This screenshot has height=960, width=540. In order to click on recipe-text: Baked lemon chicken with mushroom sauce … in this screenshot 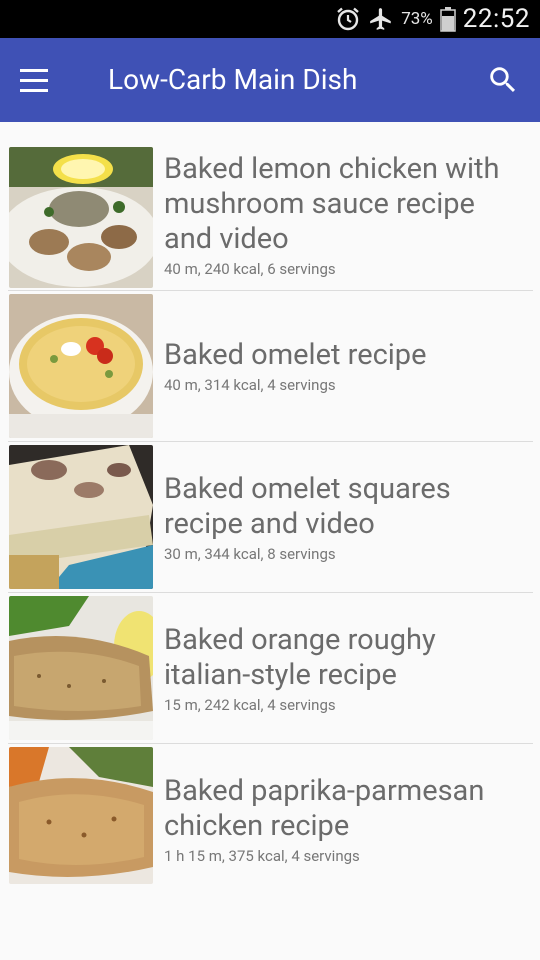, I will do `click(344, 215)`.